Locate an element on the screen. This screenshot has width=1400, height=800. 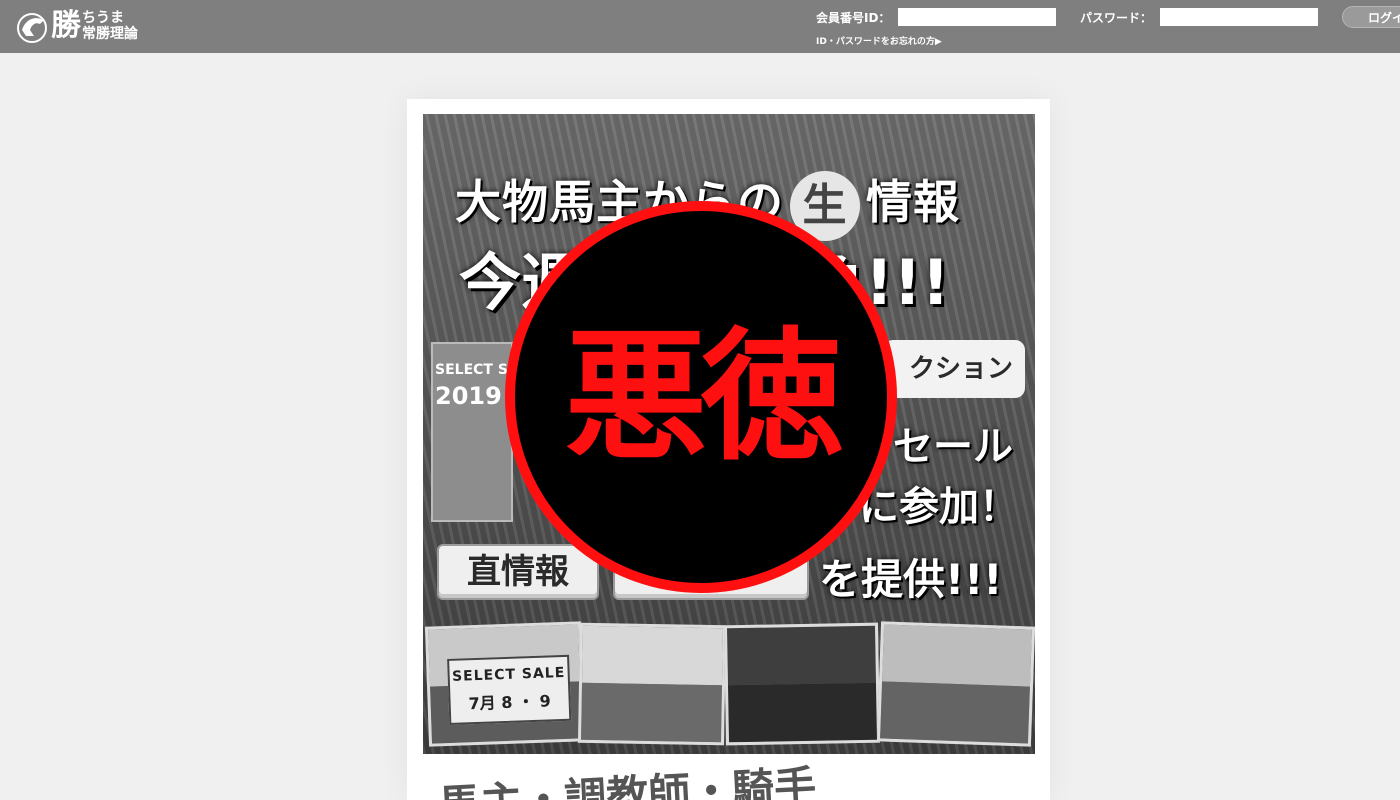
banner-photo-crowd is located at coordinates (955, 684).